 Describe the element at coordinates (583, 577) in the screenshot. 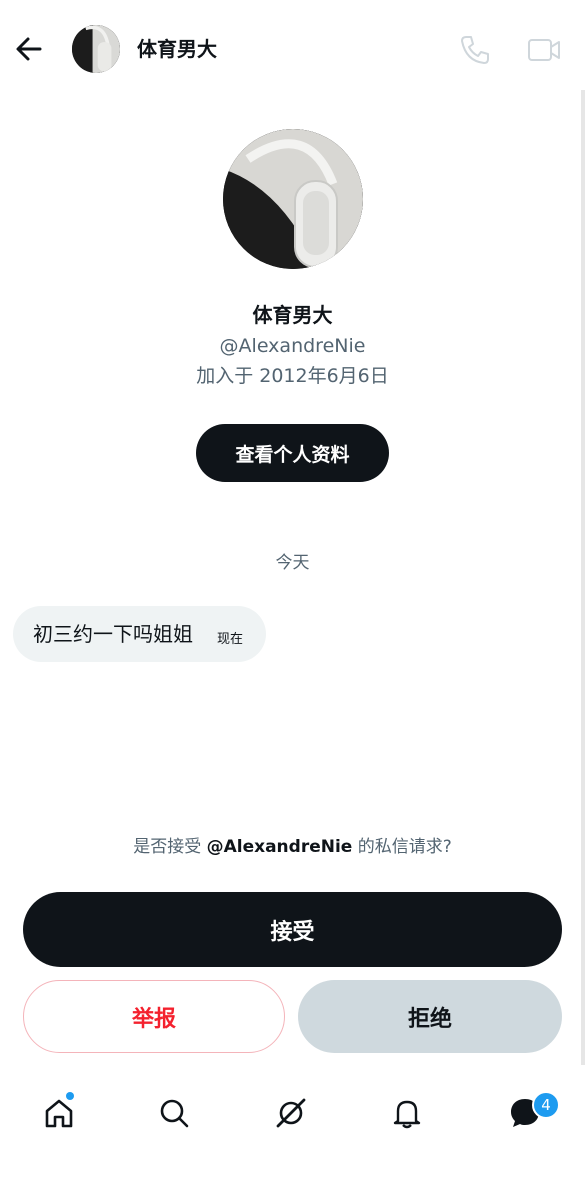

I see `scrollbar` at that location.